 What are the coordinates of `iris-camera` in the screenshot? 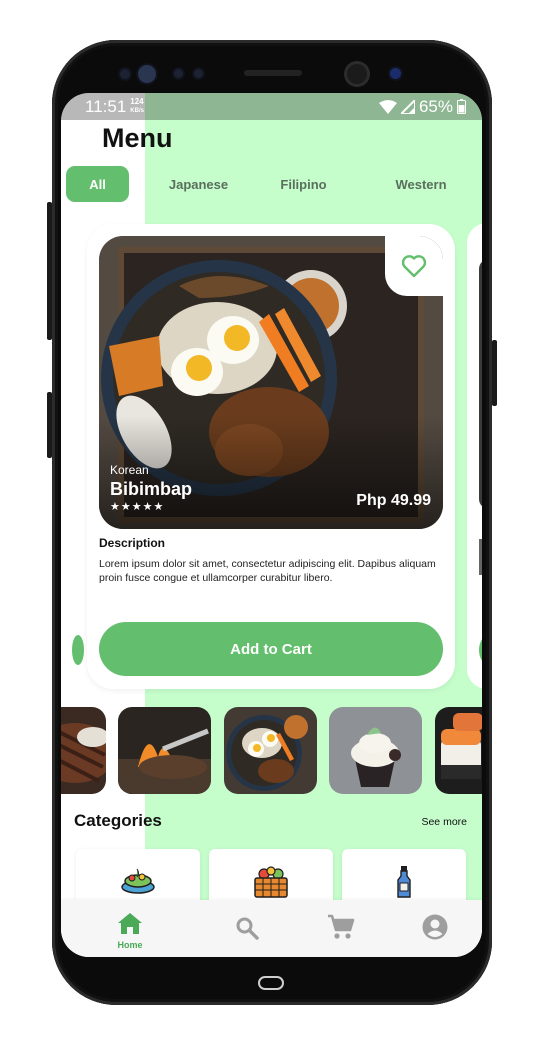 It's located at (395, 73).